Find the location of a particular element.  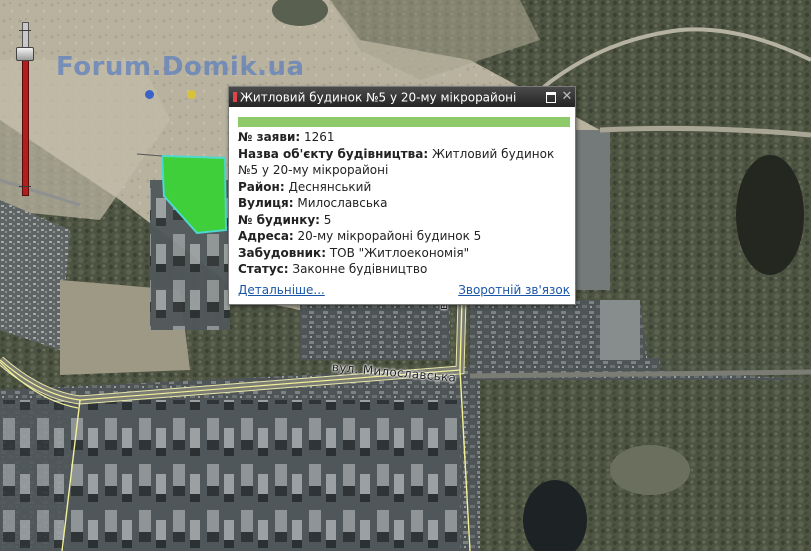

watermark: Forum.Domik.ua is located at coordinates (180, 67).